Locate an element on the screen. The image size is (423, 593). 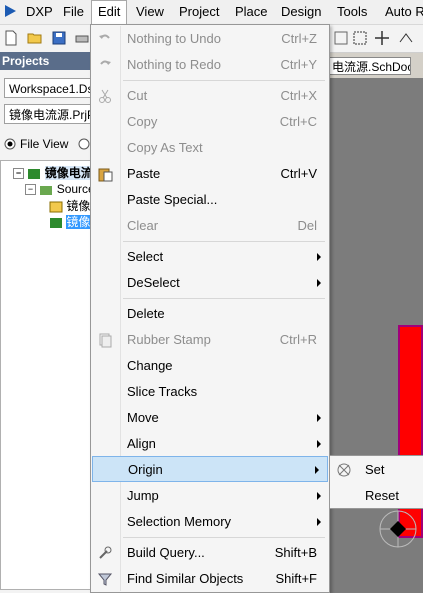
origin-set-icon is located at coordinates (344, 470).